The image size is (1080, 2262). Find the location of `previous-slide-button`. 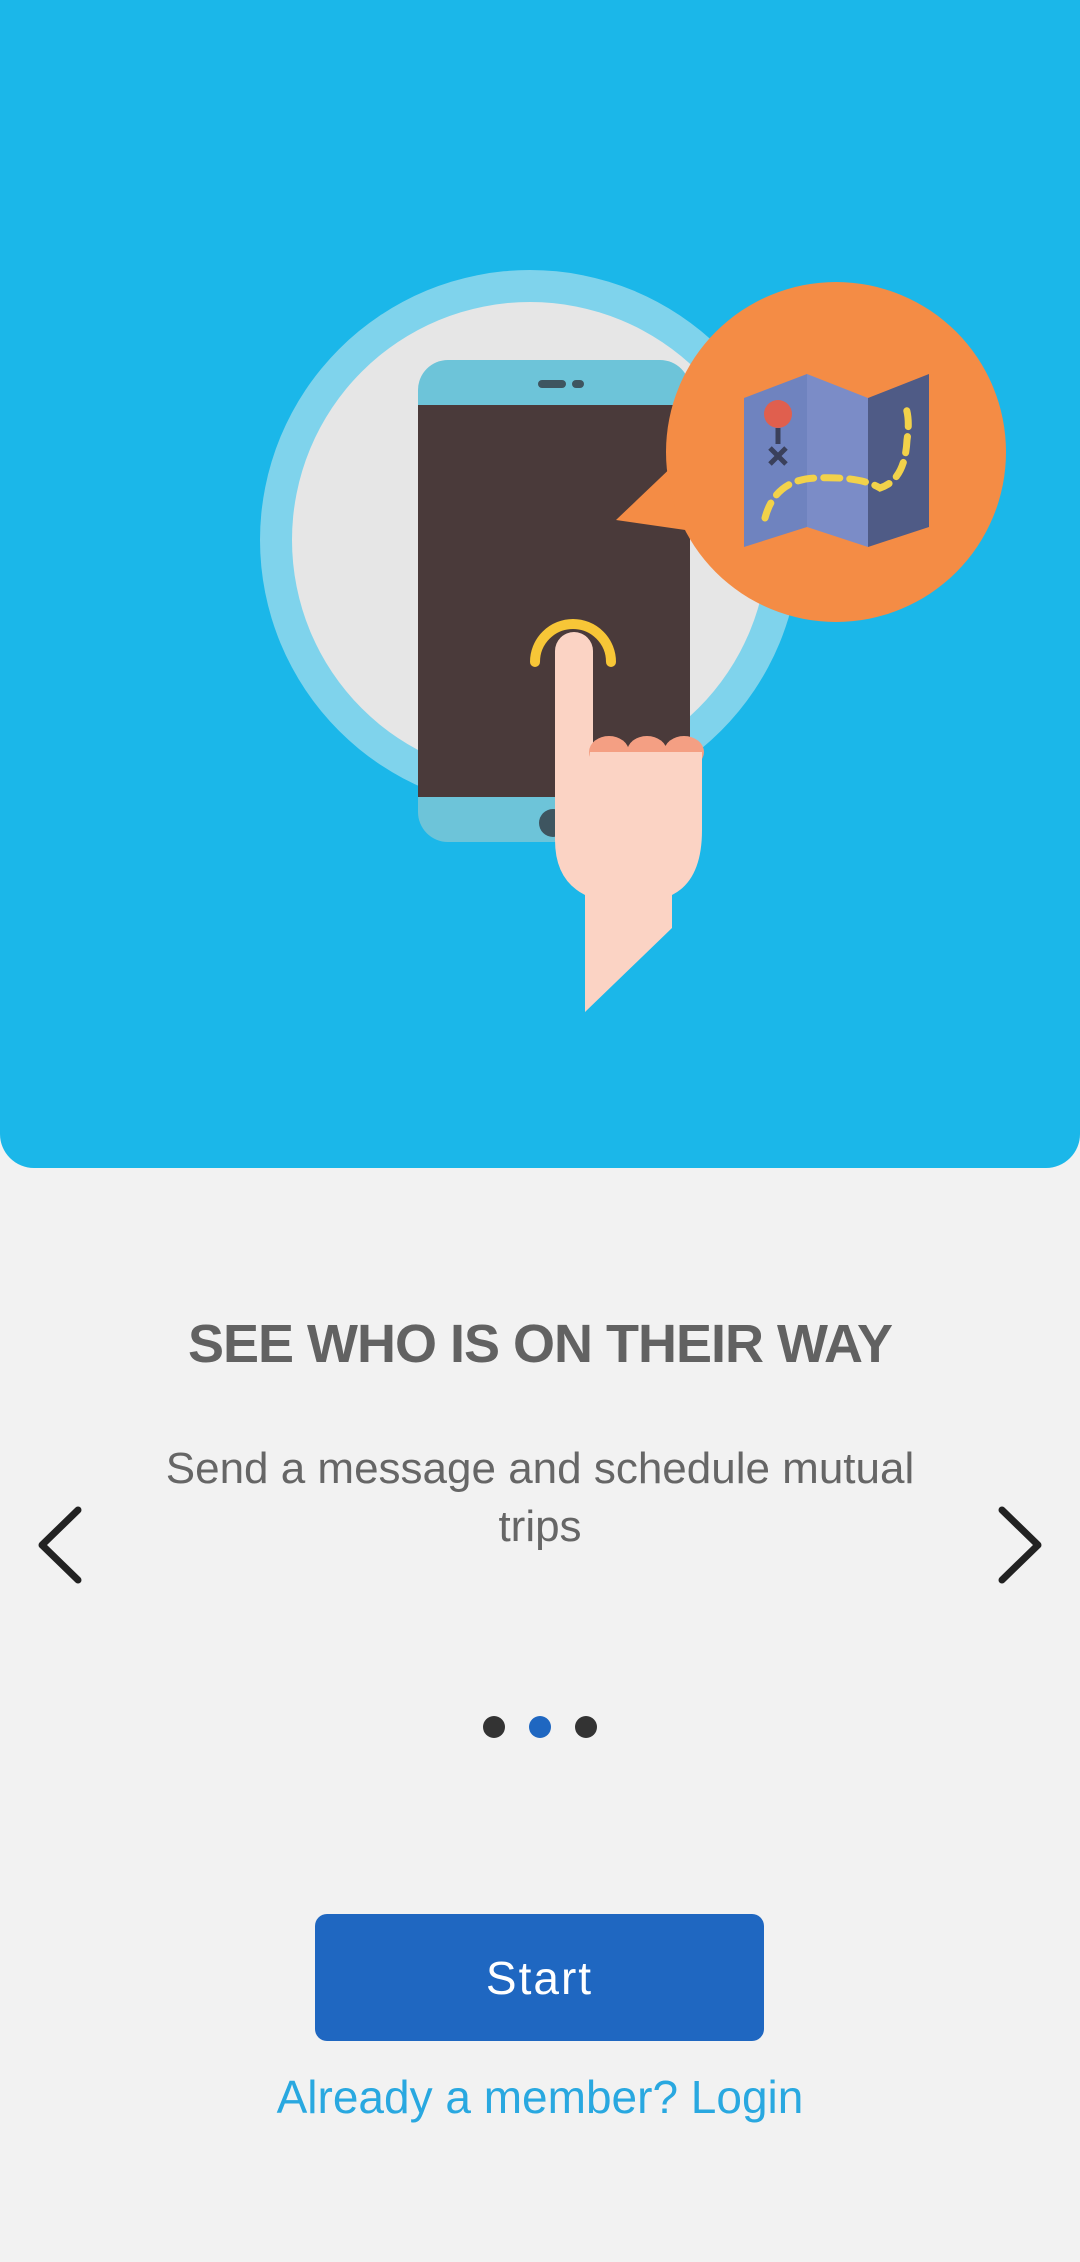

previous-slide-button is located at coordinates (62, 1545).